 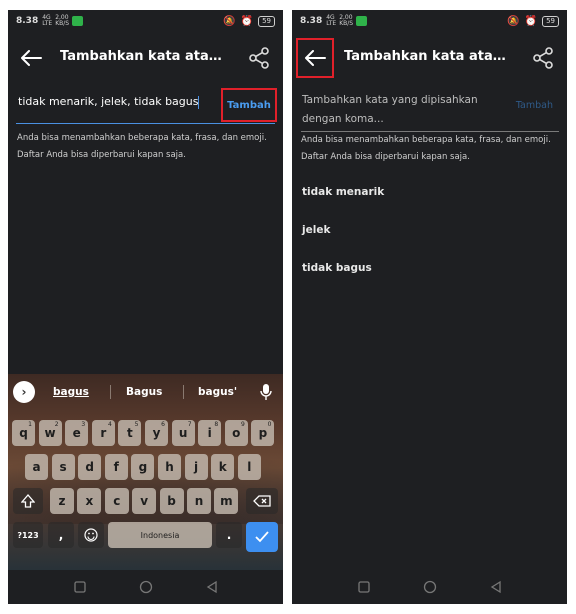 What do you see at coordinates (229, 535) in the screenshot?
I see `period-key: .` at bounding box center [229, 535].